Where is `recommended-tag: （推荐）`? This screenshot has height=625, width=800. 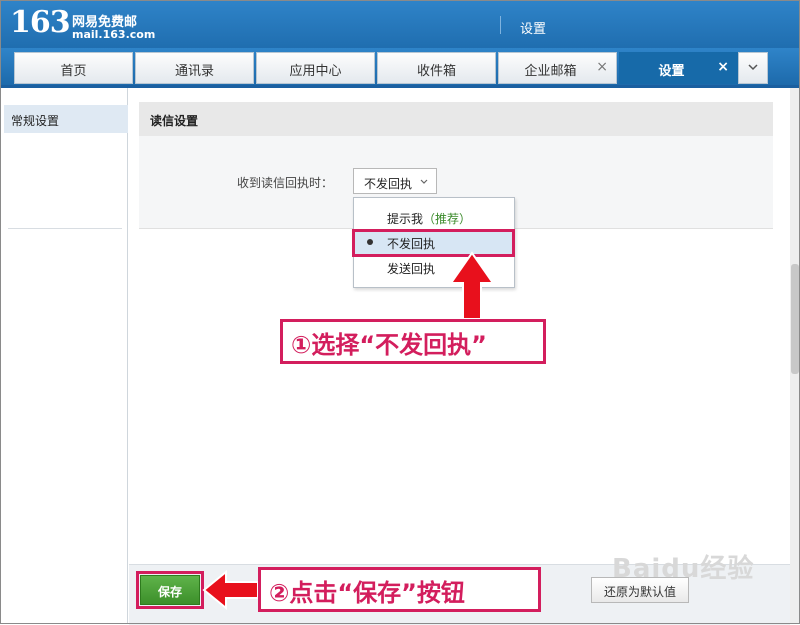
recommended-tag: （推荐） is located at coordinates (447, 219).